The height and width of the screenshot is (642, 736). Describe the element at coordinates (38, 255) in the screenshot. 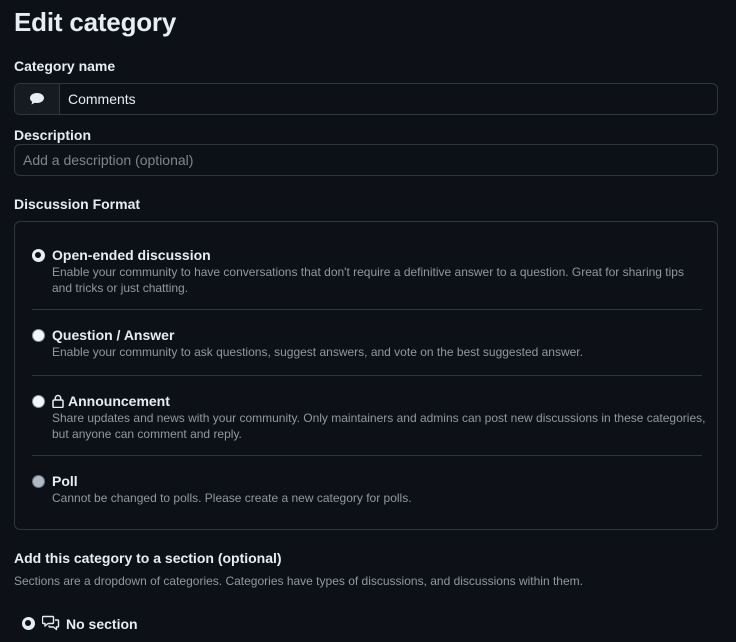

I see `radio-open-ended` at that location.